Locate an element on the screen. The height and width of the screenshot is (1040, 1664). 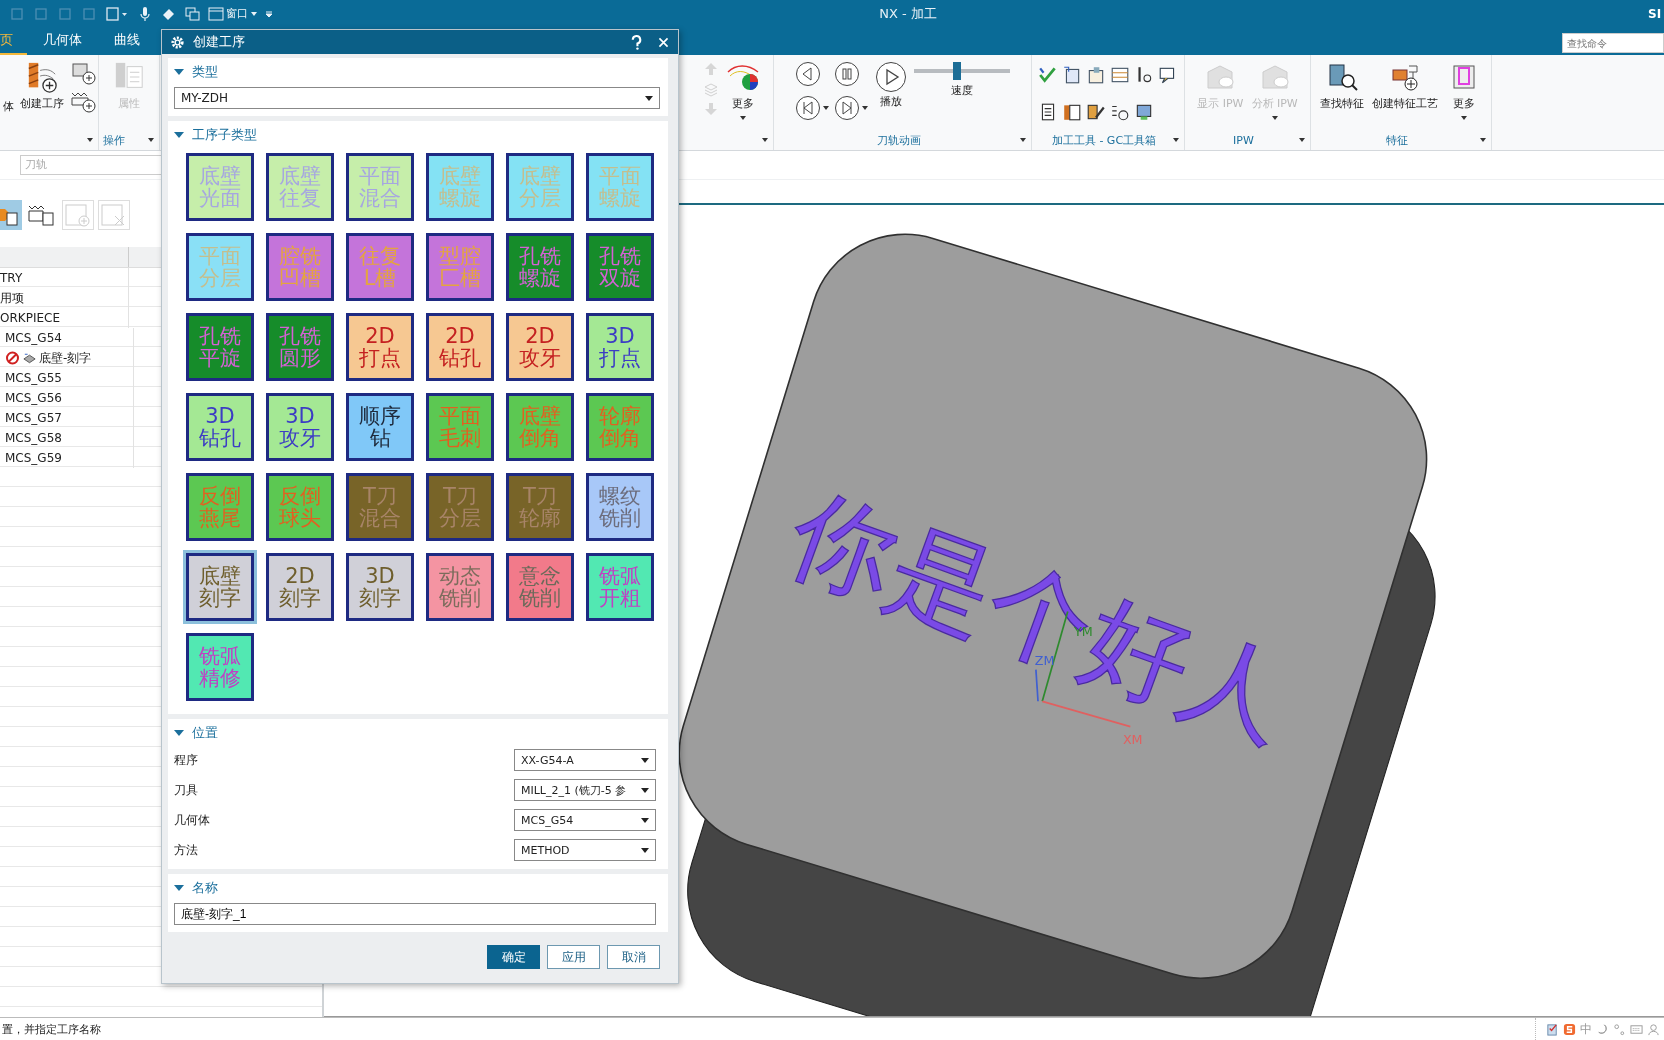
group-title: 加工工具 - GC工具箱 is located at coordinates (1104, 140).